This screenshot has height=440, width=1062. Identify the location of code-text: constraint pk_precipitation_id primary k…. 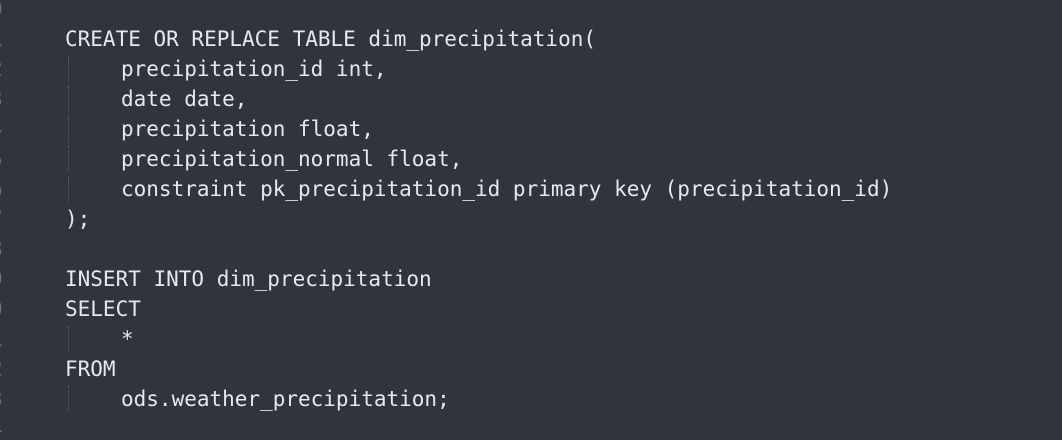
(507, 189).